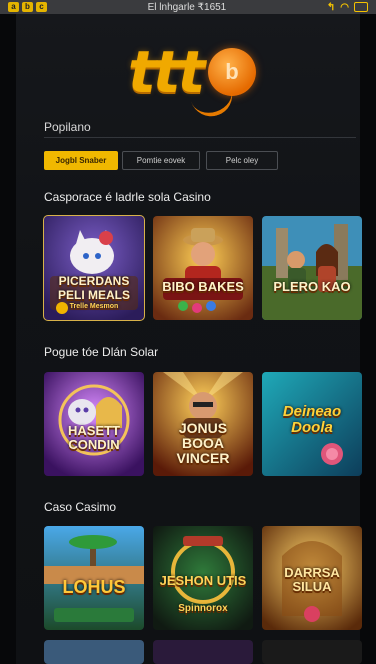 The width and height of the screenshot is (376, 664). I want to click on game-title: LOHUS, so click(94, 587).